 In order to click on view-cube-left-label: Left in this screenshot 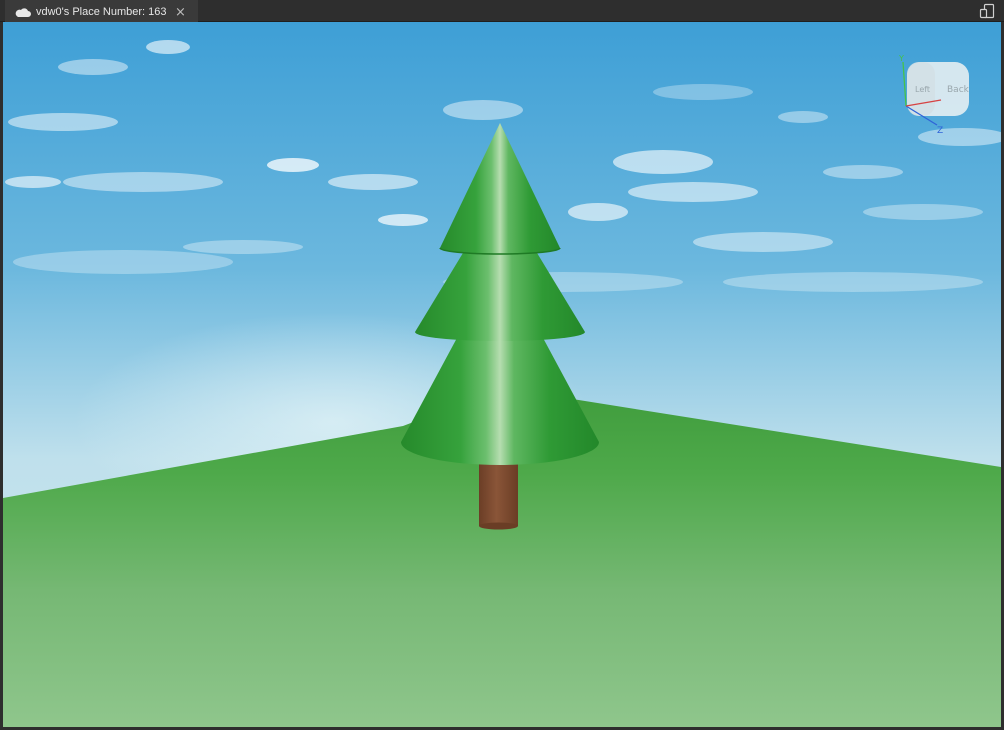, I will do `click(922, 89)`.